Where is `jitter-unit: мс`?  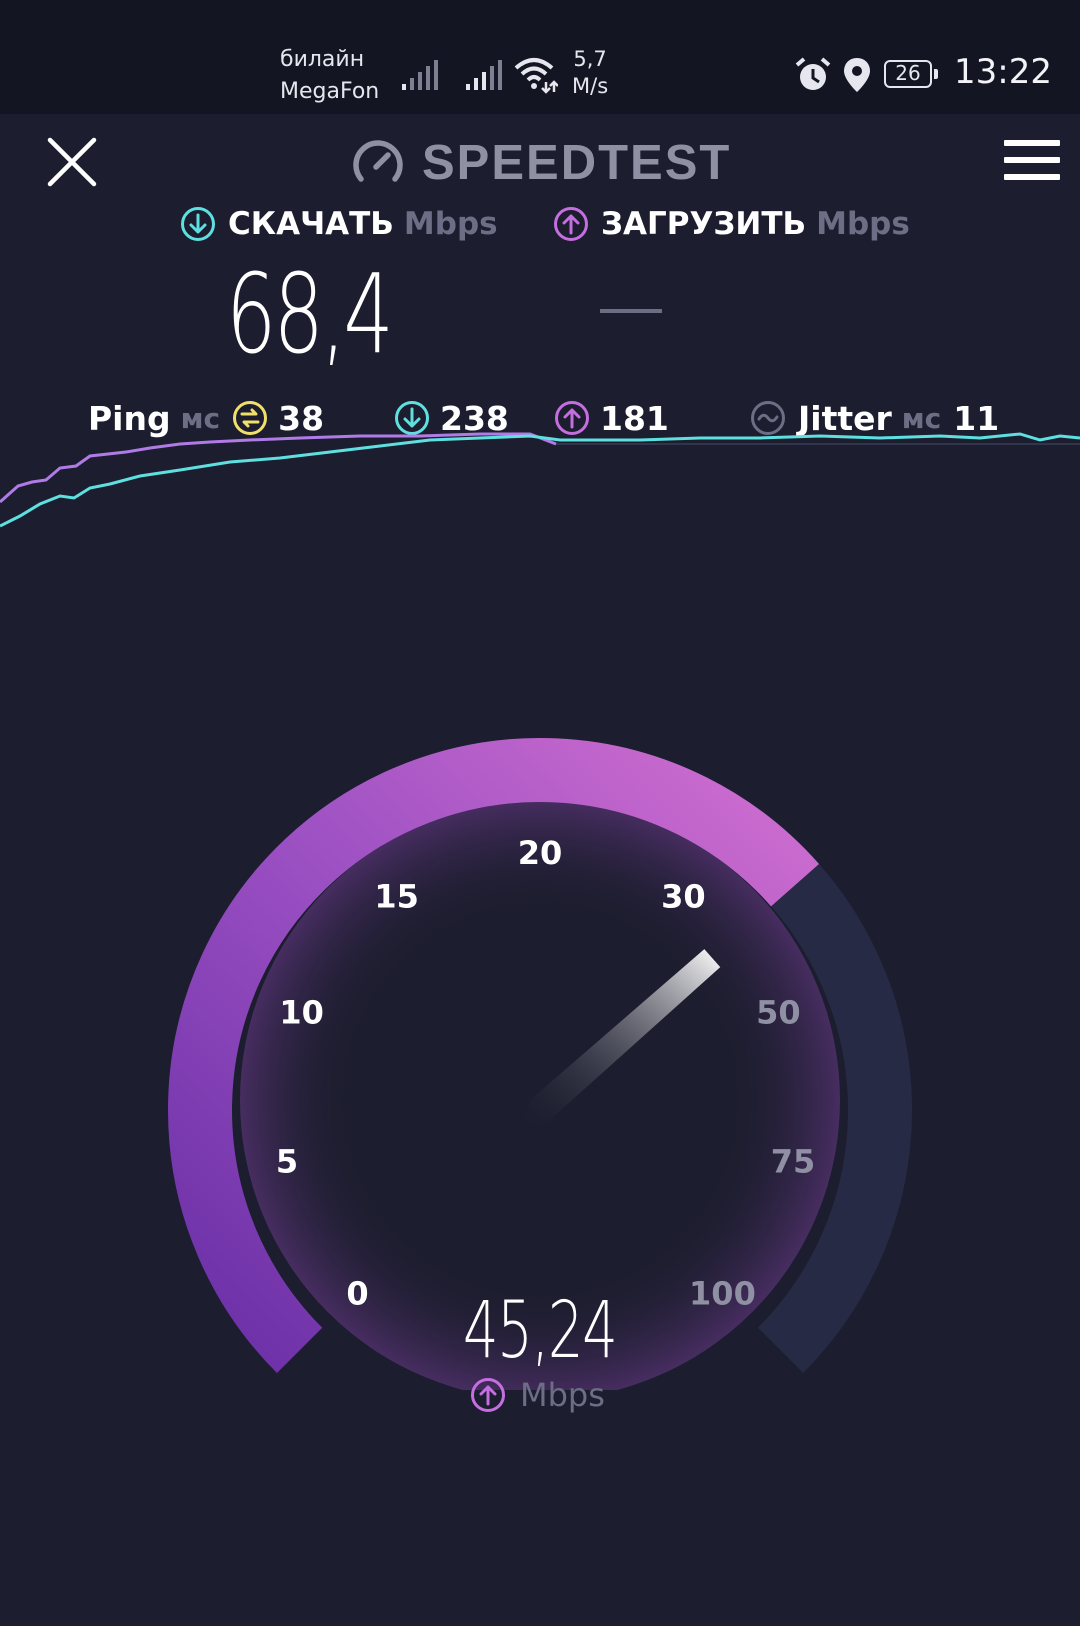 jitter-unit: мс is located at coordinates (921, 418).